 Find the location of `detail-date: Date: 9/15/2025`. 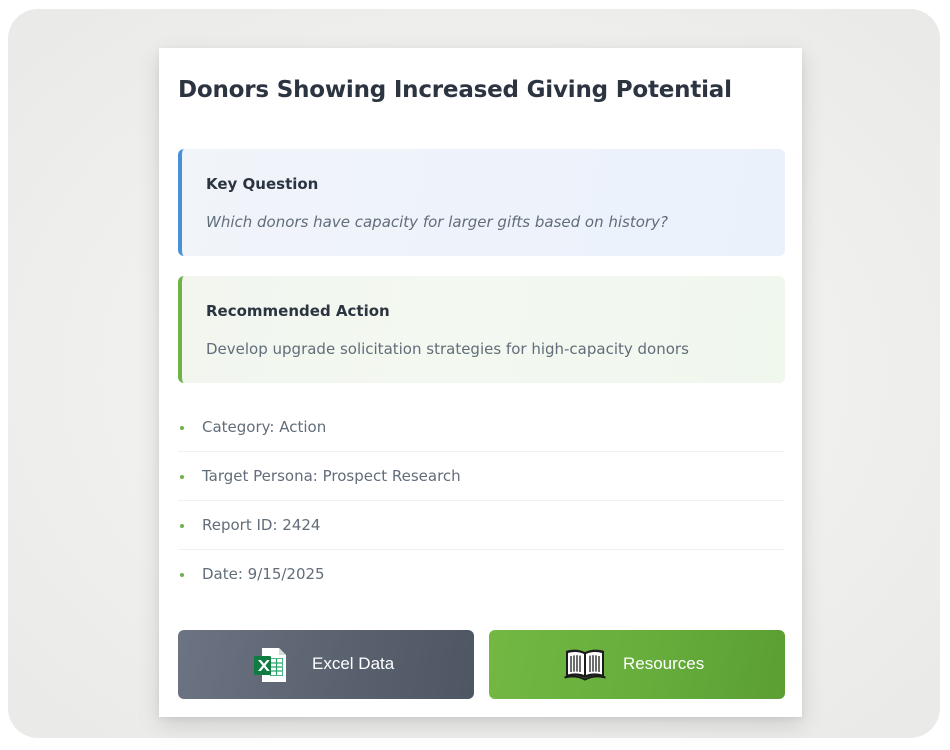

detail-date: Date: 9/15/2025 is located at coordinates (481, 574).